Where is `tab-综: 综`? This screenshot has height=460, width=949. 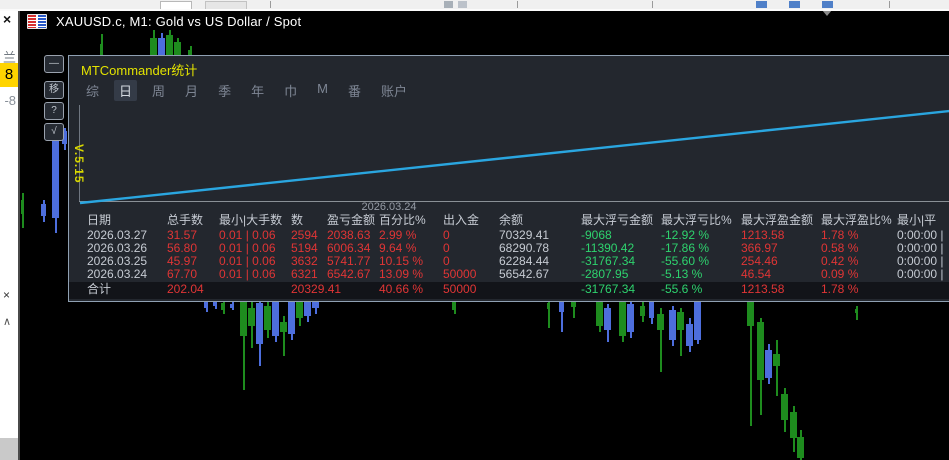 tab-综: 综 is located at coordinates (92, 90).